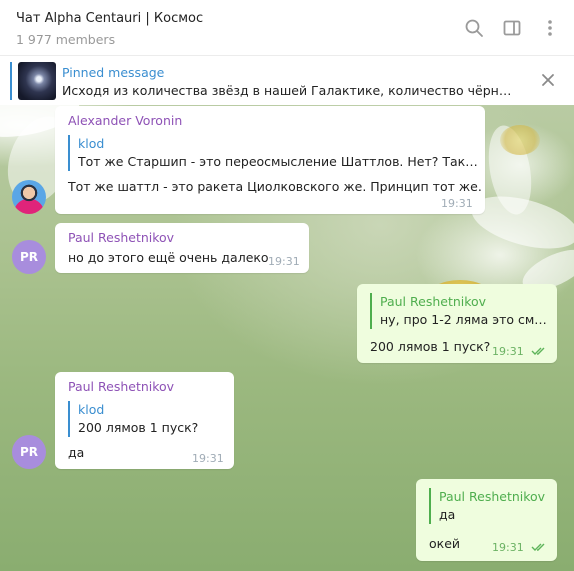 The image size is (574, 571). Describe the element at coordinates (11, 81) in the screenshot. I see `pinned-accent-bar` at that location.